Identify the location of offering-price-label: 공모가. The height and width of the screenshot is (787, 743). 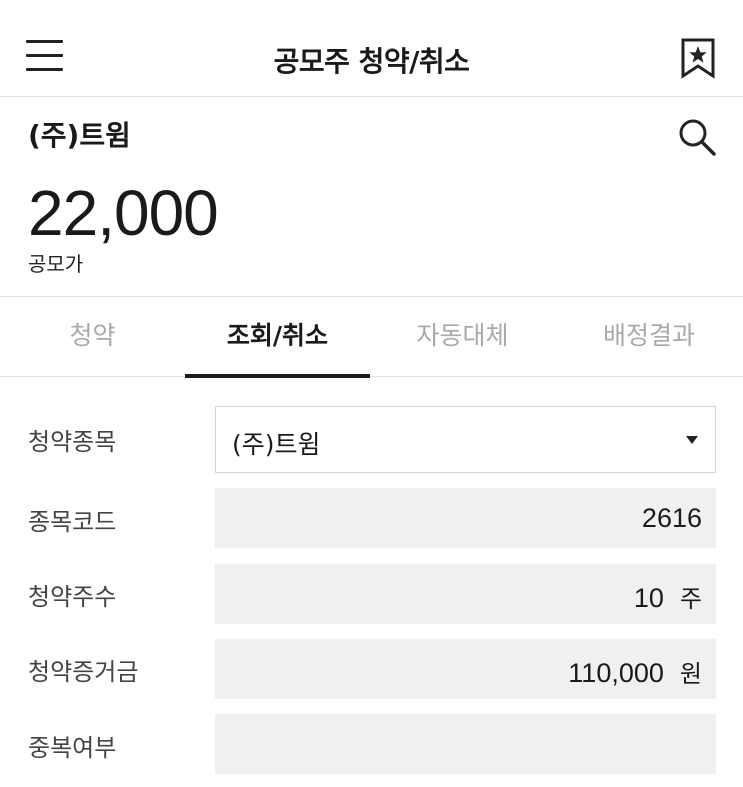
(56, 264).